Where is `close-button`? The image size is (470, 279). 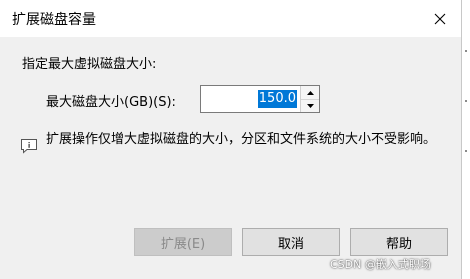 close-button is located at coordinates (439, 18).